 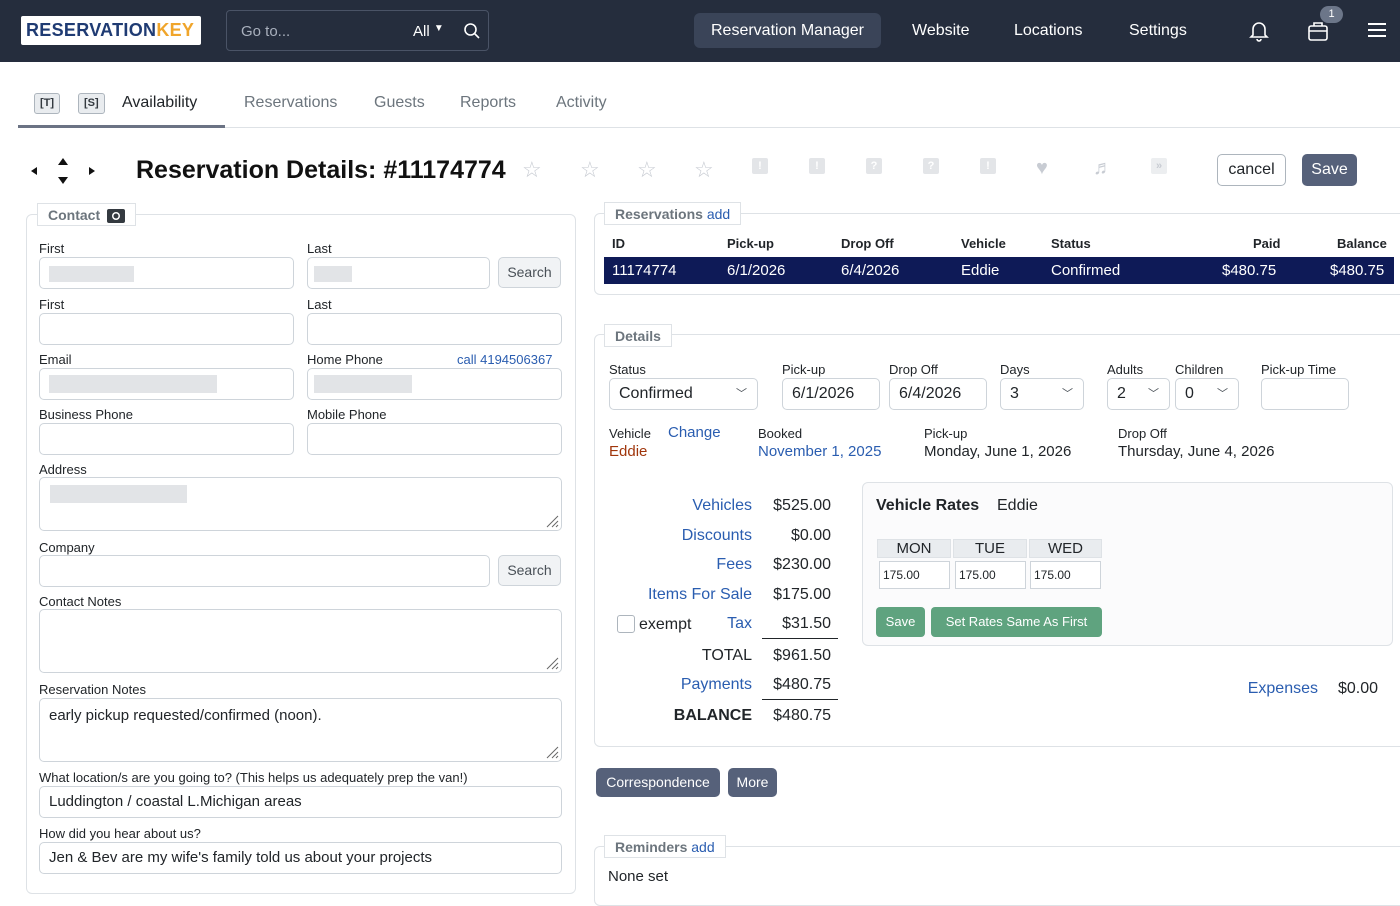 What do you see at coordinates (1159, 166) in the screenshot?
I see `forward-flag-icon: »` at bounding box center [1159, 166].